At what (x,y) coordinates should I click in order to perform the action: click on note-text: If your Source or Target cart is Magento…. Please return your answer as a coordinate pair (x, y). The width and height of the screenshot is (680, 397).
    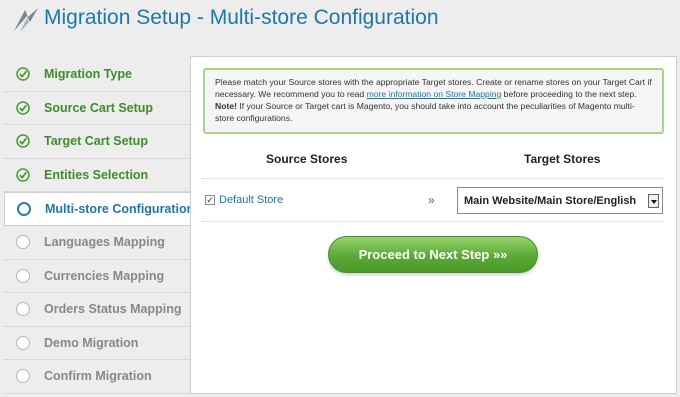
    Looking at the image, I should click on (425, 112).